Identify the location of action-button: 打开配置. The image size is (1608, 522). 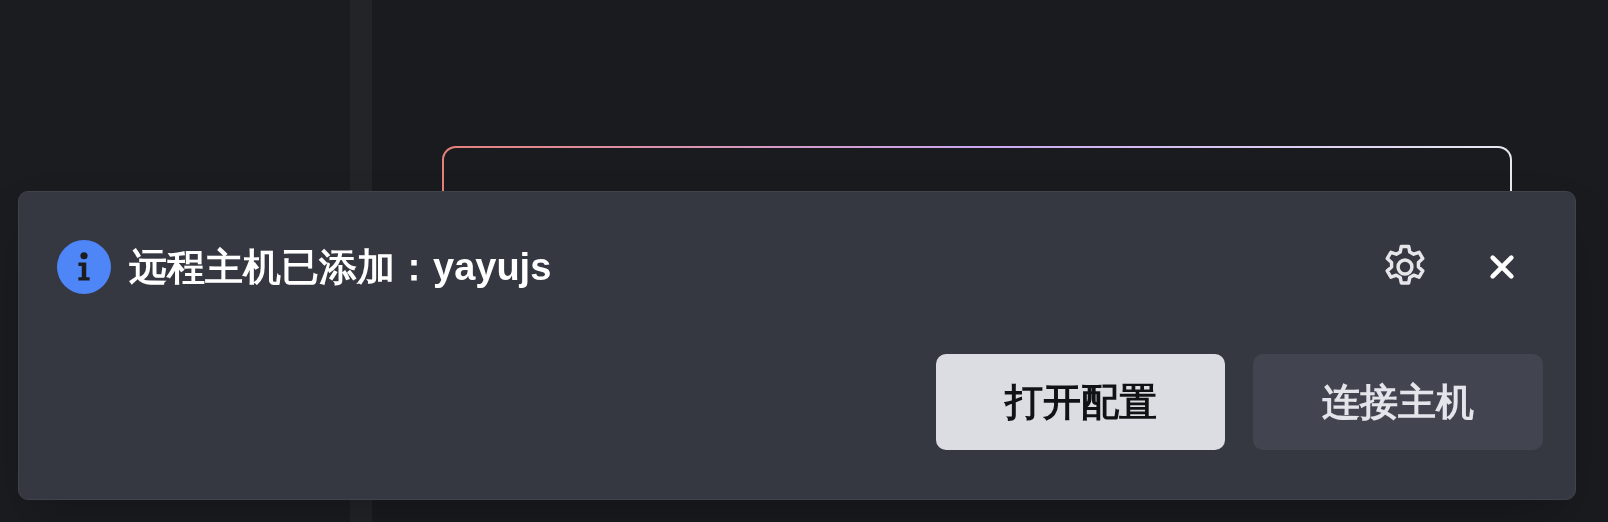
(1080, 402).